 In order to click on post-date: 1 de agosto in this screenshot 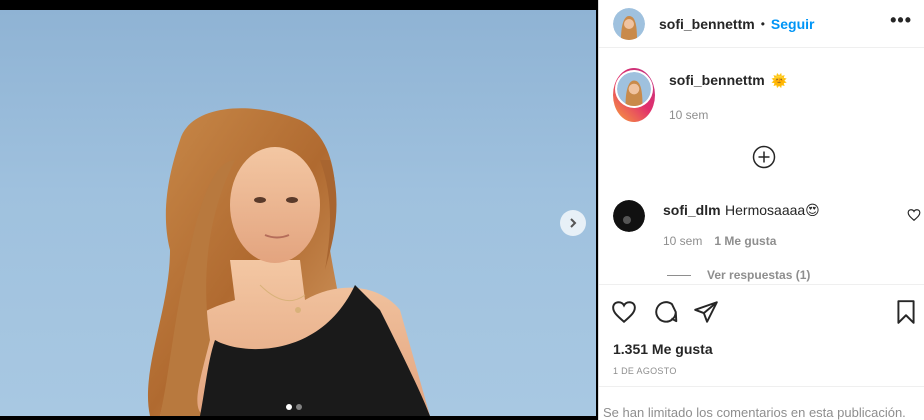, I will do `click(645, 371)`.